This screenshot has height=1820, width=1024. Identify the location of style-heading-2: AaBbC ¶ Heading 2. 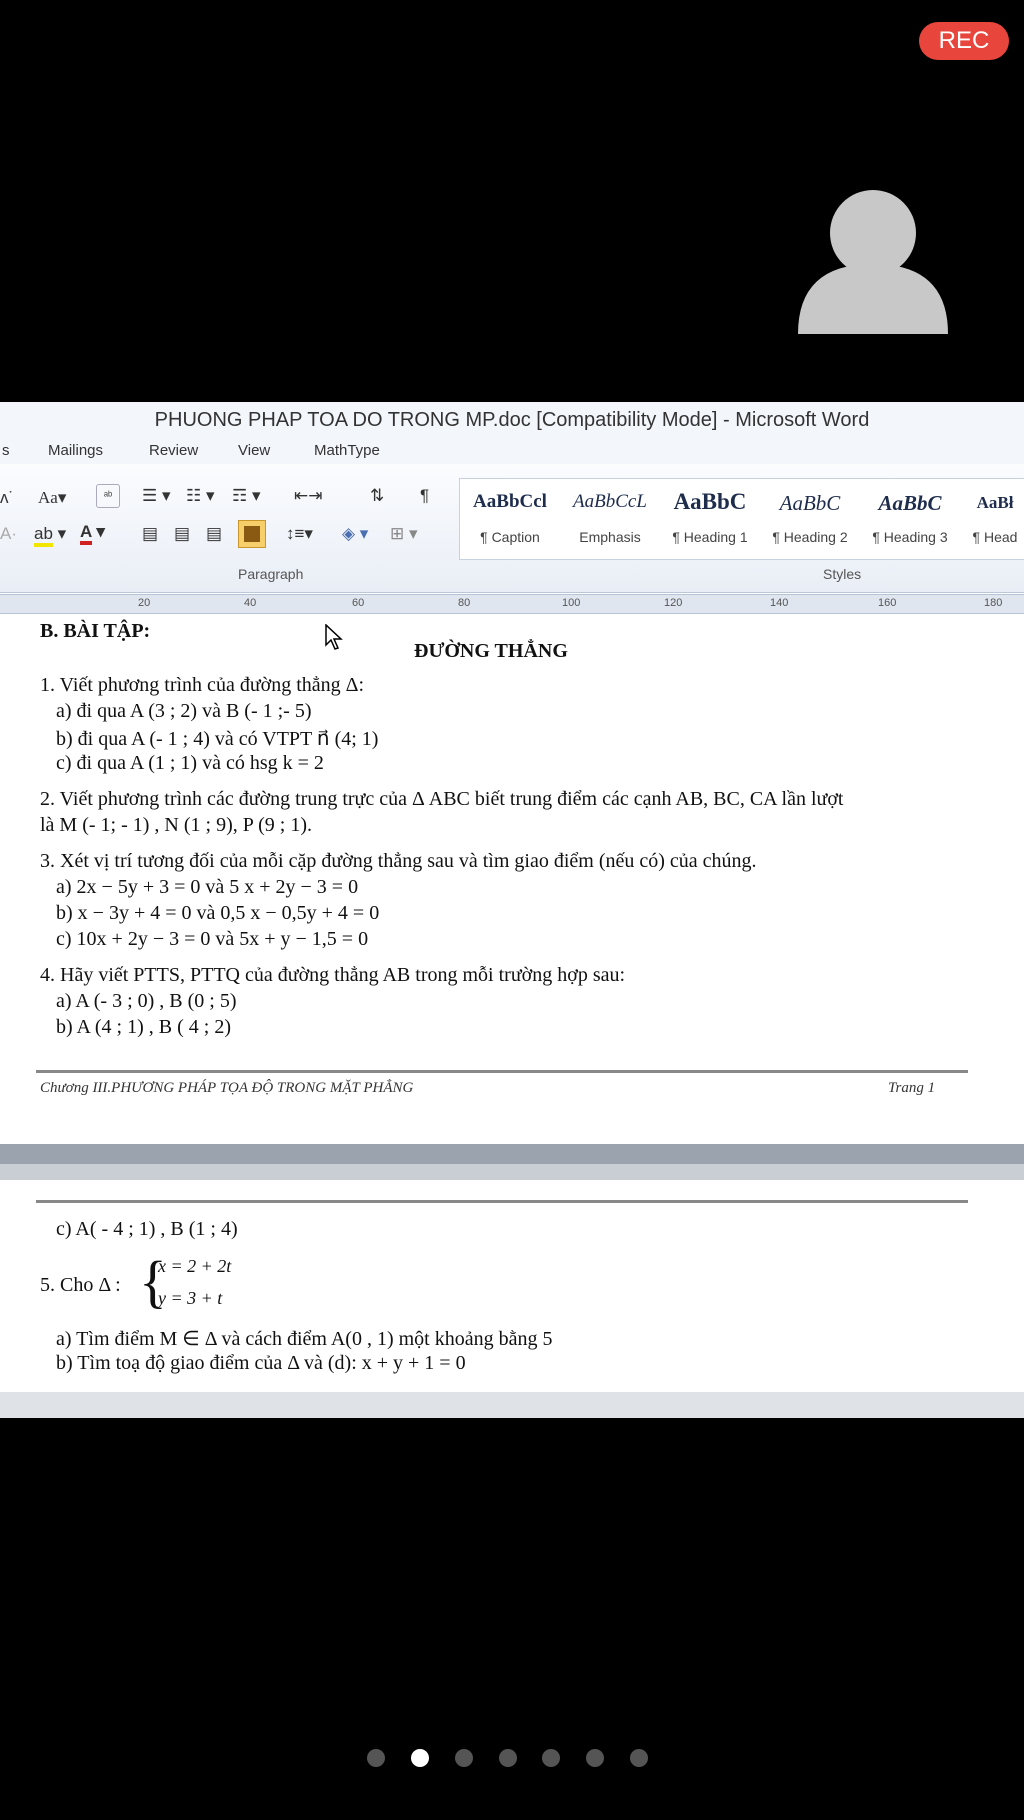
(810, 519).